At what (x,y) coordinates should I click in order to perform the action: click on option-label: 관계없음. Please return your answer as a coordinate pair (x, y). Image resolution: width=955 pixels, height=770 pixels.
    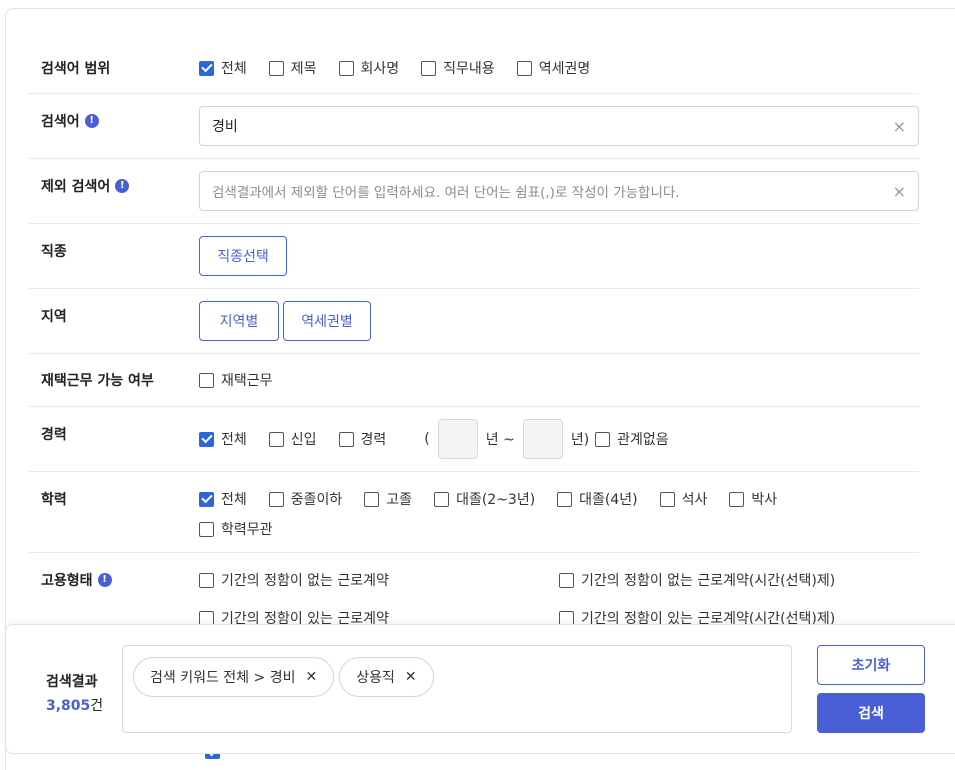
    Looking at the image, I should click on (643, 440).